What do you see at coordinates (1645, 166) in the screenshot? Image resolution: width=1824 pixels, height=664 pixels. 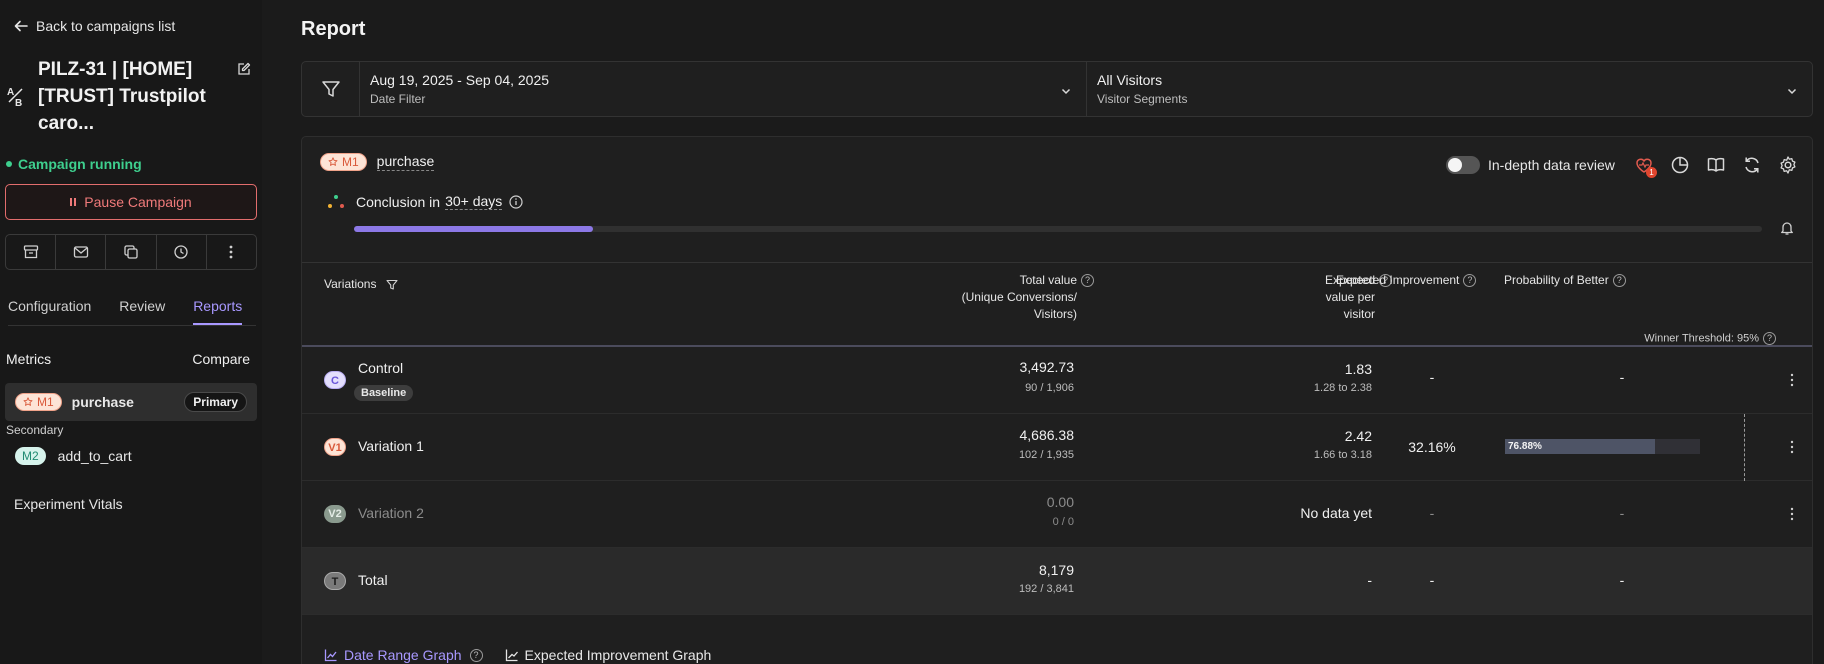 I see `health-icon: 1` at bounding box center [1645, 166].